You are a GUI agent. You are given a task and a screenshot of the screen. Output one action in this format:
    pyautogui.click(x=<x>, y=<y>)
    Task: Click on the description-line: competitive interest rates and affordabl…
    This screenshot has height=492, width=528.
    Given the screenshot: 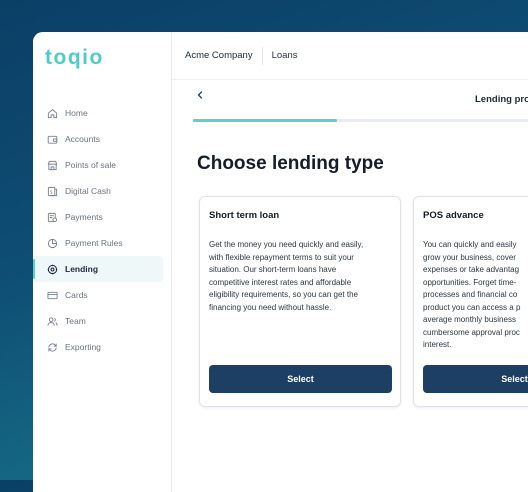 What is the action you would take?
    pyautogui.click(x=280, y=282)
    